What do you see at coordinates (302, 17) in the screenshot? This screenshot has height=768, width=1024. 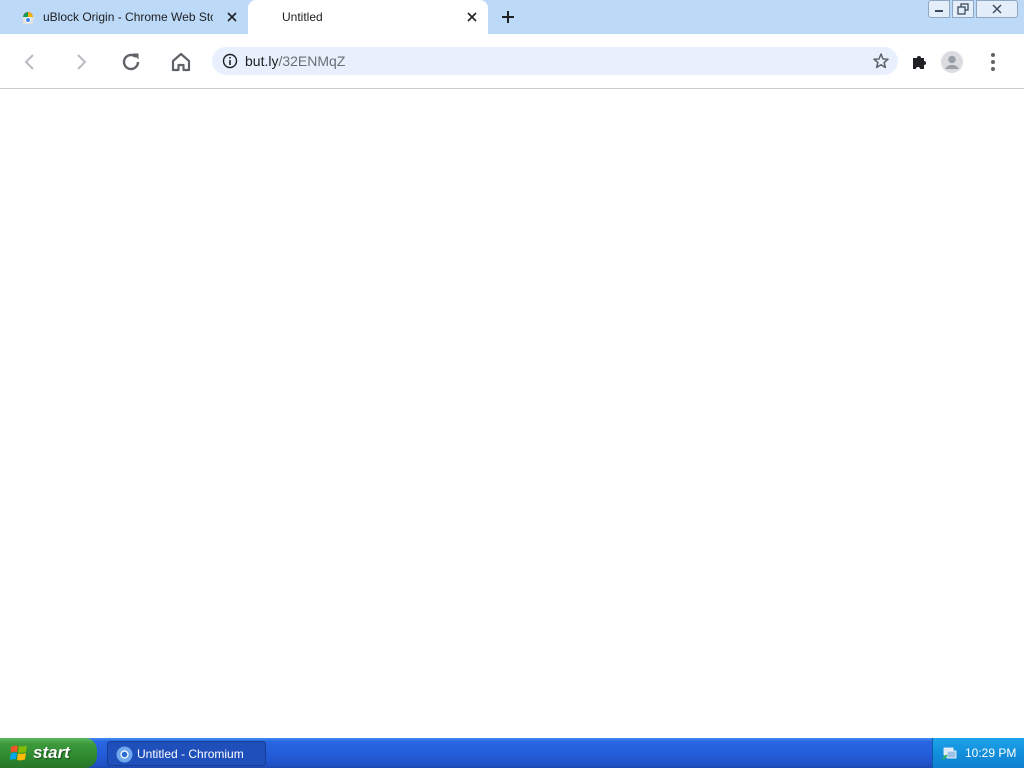 I see `tab-title: Untitled` at bounding box center [302, 17].